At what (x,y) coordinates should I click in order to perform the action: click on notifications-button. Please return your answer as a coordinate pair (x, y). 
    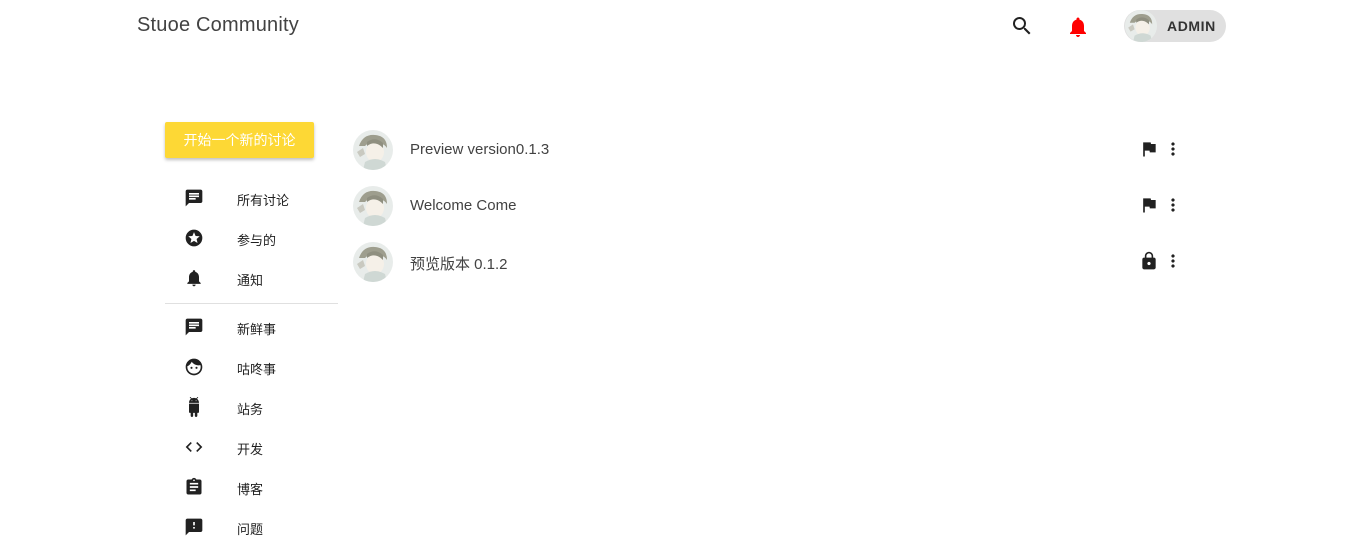
    Looking at the image, I should click on (1078, 27).